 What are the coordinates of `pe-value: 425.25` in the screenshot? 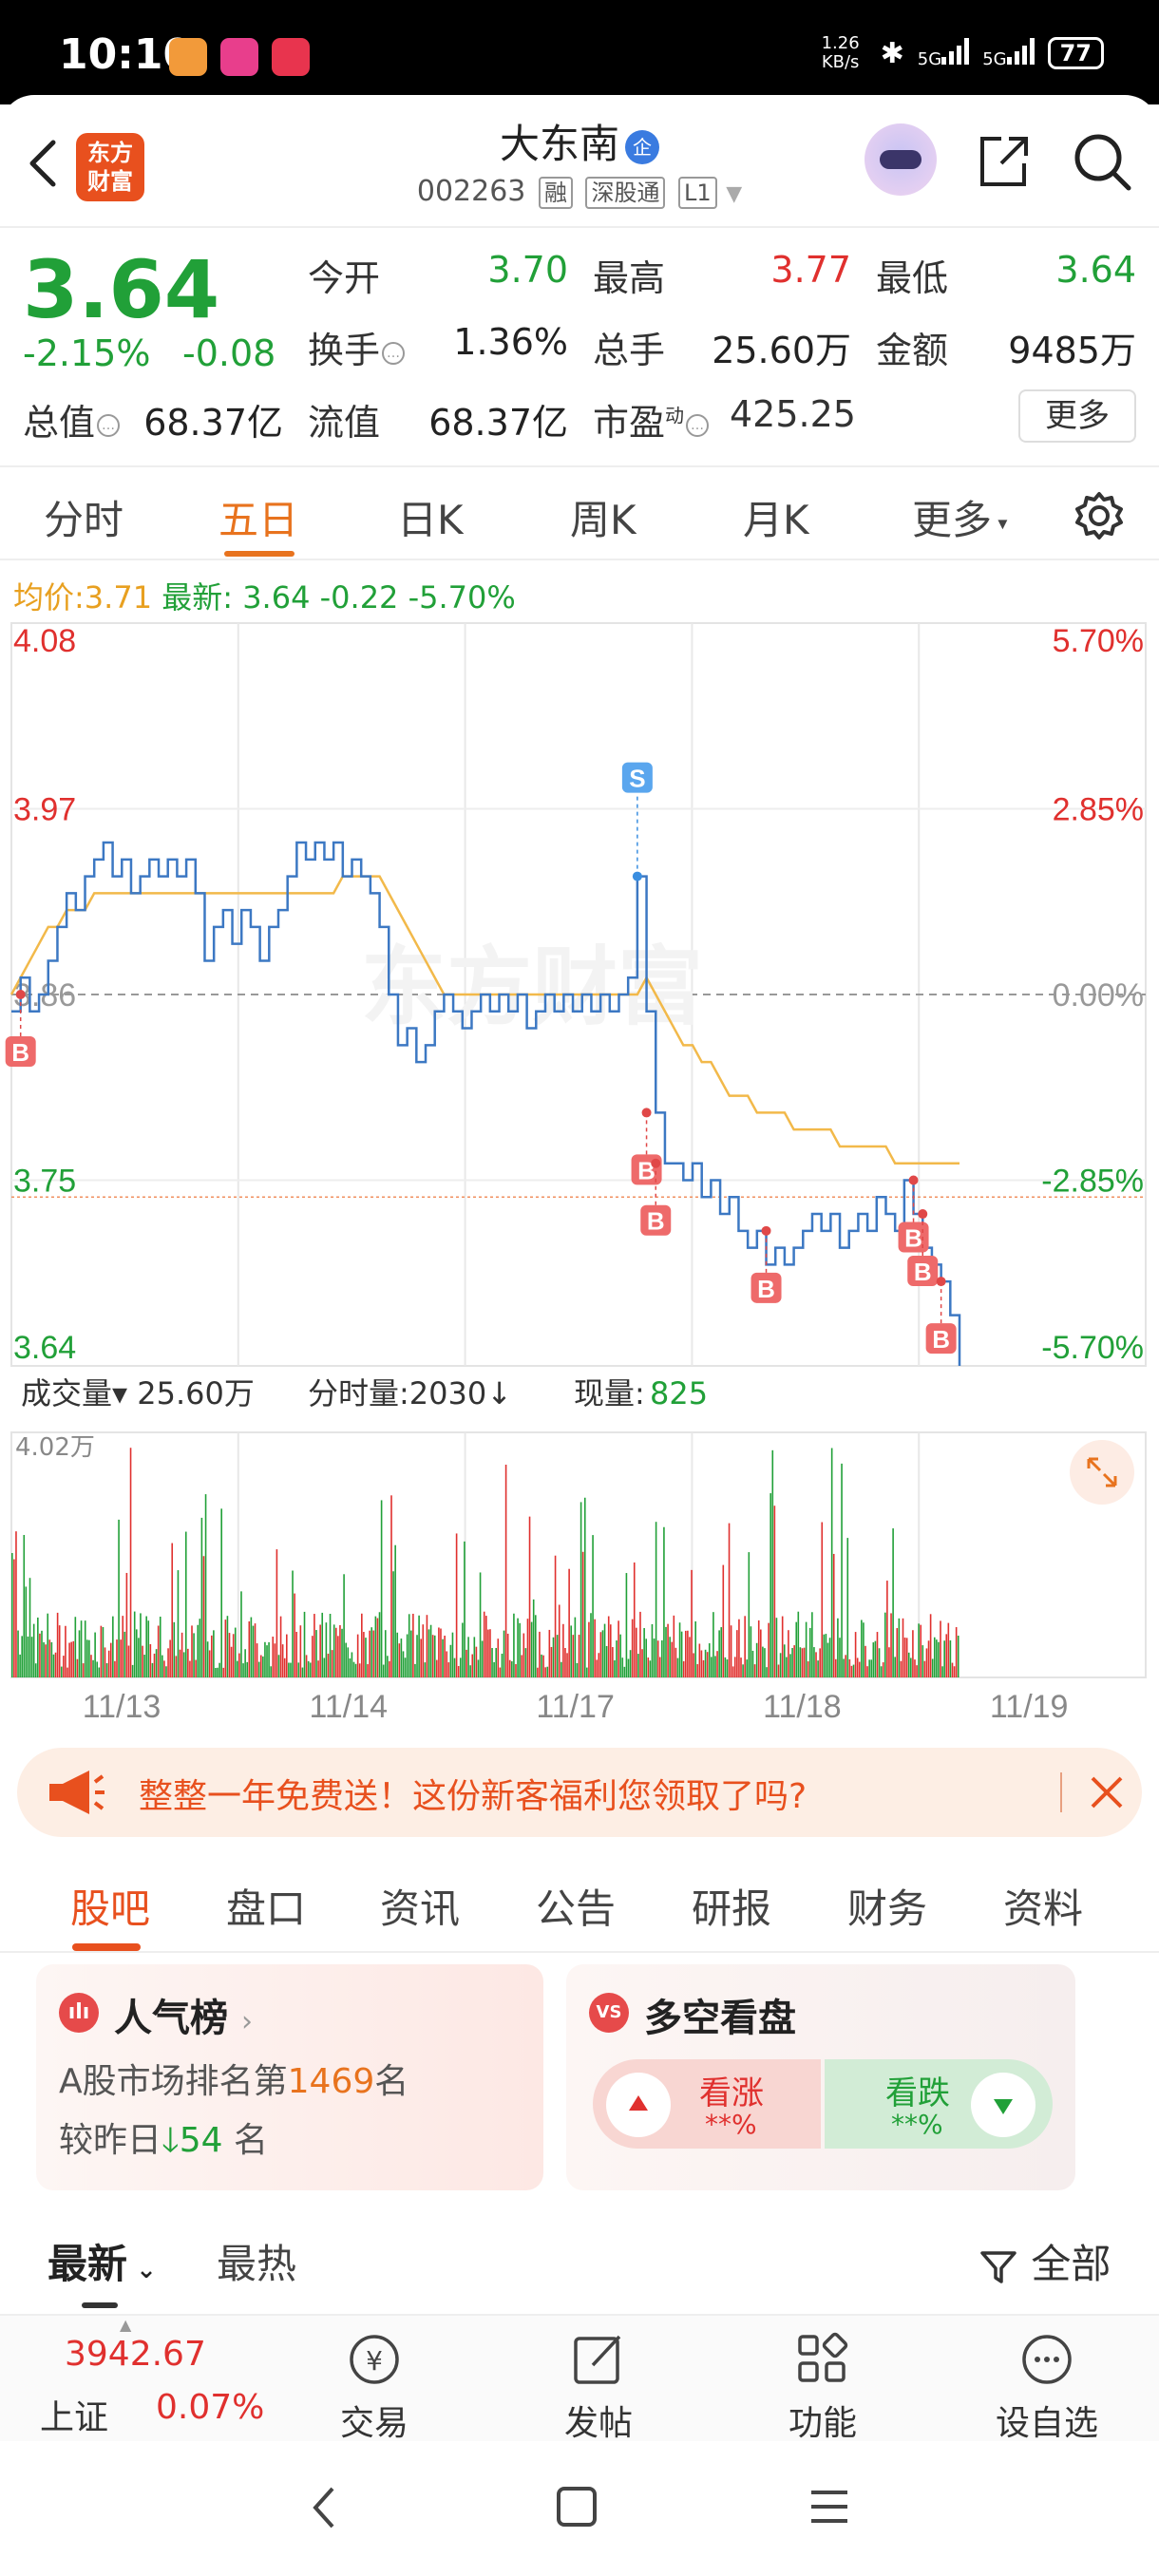 It's located at (793, 414).